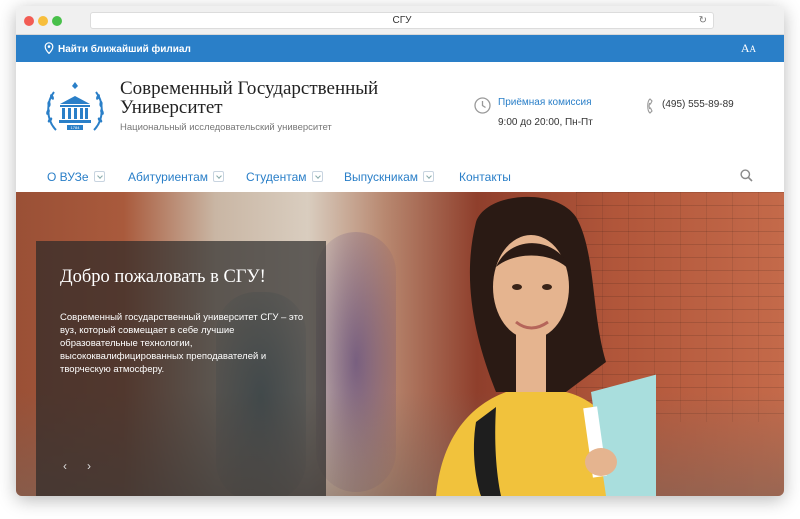 Image resolution: width=800 pixels, height=519 pixels. I want to click on find-branch-link: Найти ближайший филиал, so click(117, 48).